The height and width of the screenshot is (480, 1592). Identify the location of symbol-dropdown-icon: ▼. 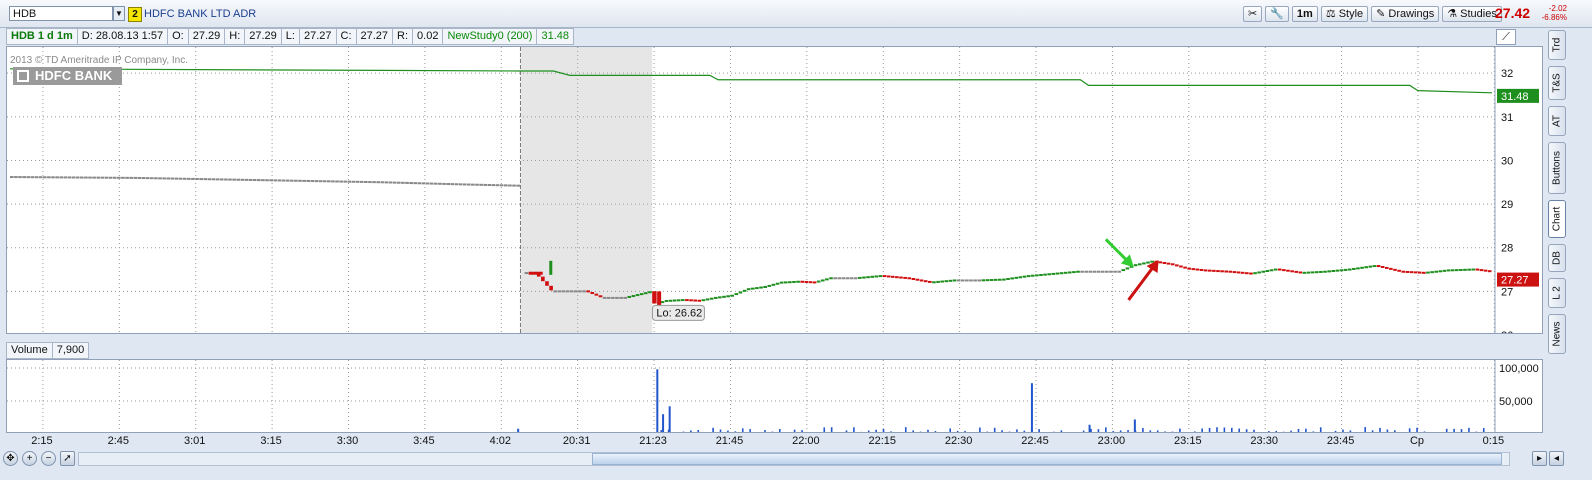
(119, 13).